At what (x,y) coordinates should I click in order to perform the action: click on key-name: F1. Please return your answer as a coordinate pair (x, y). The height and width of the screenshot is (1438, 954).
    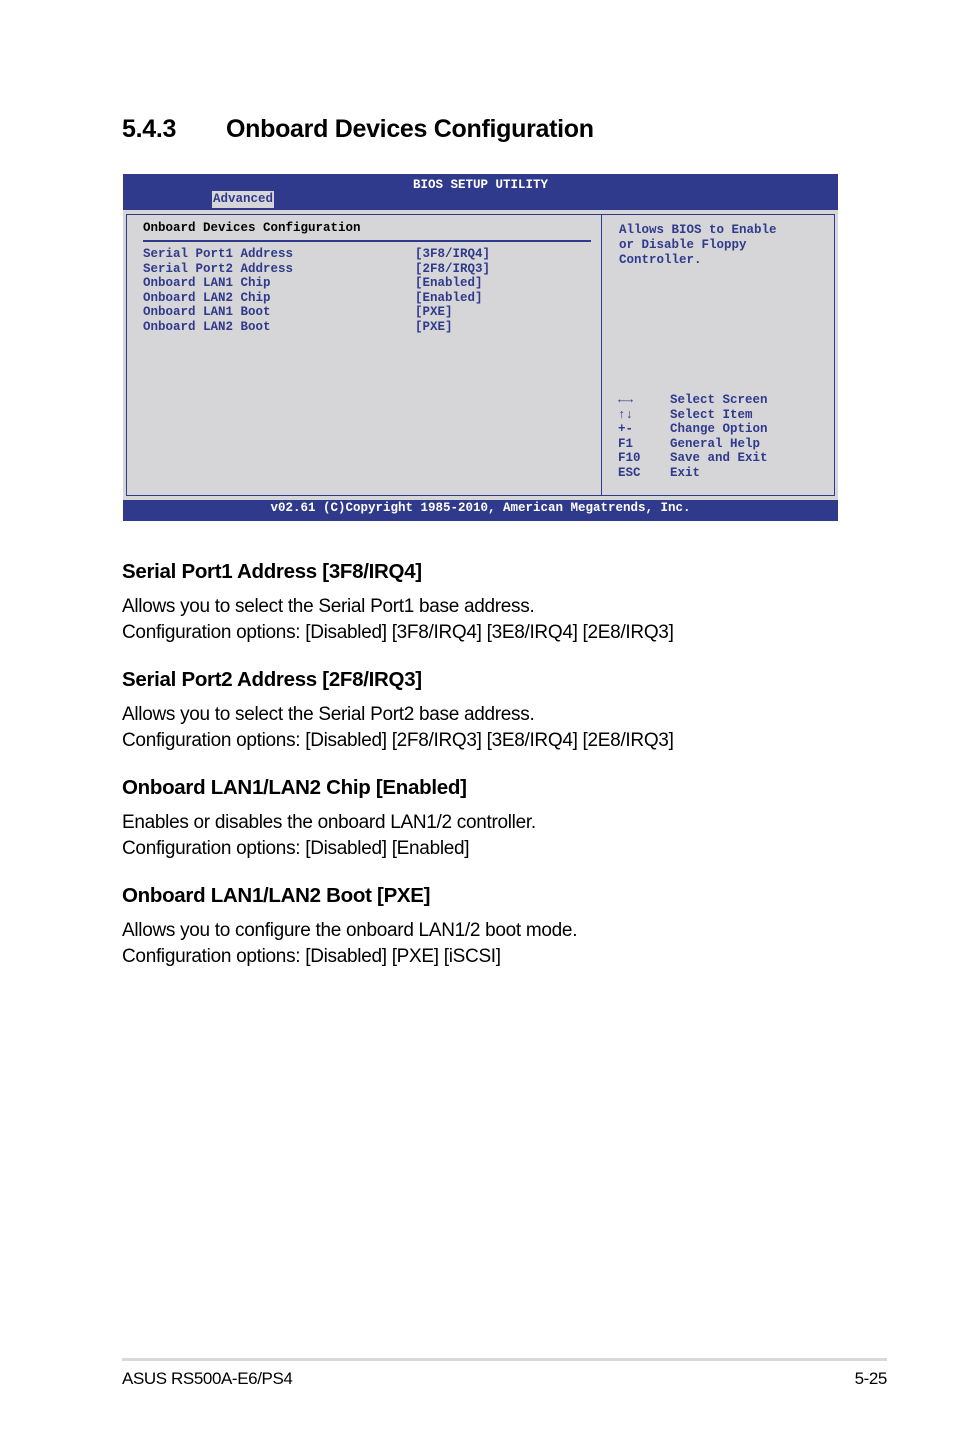
    Looking at the image, I should click on (626, 443).